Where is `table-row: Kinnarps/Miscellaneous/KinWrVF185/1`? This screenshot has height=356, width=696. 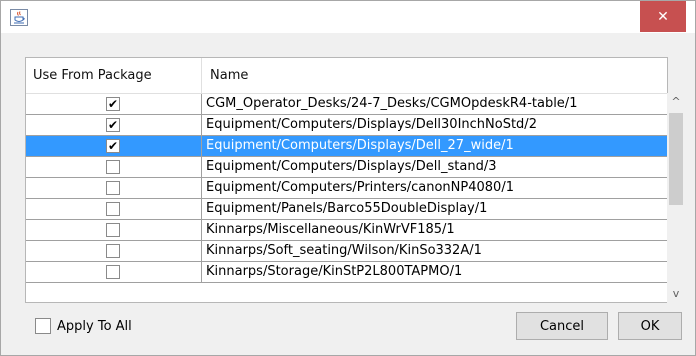
table-row: Kinnarps/Miscellaneous/KinWrVF185/1 is located at coordinates (346, 230).